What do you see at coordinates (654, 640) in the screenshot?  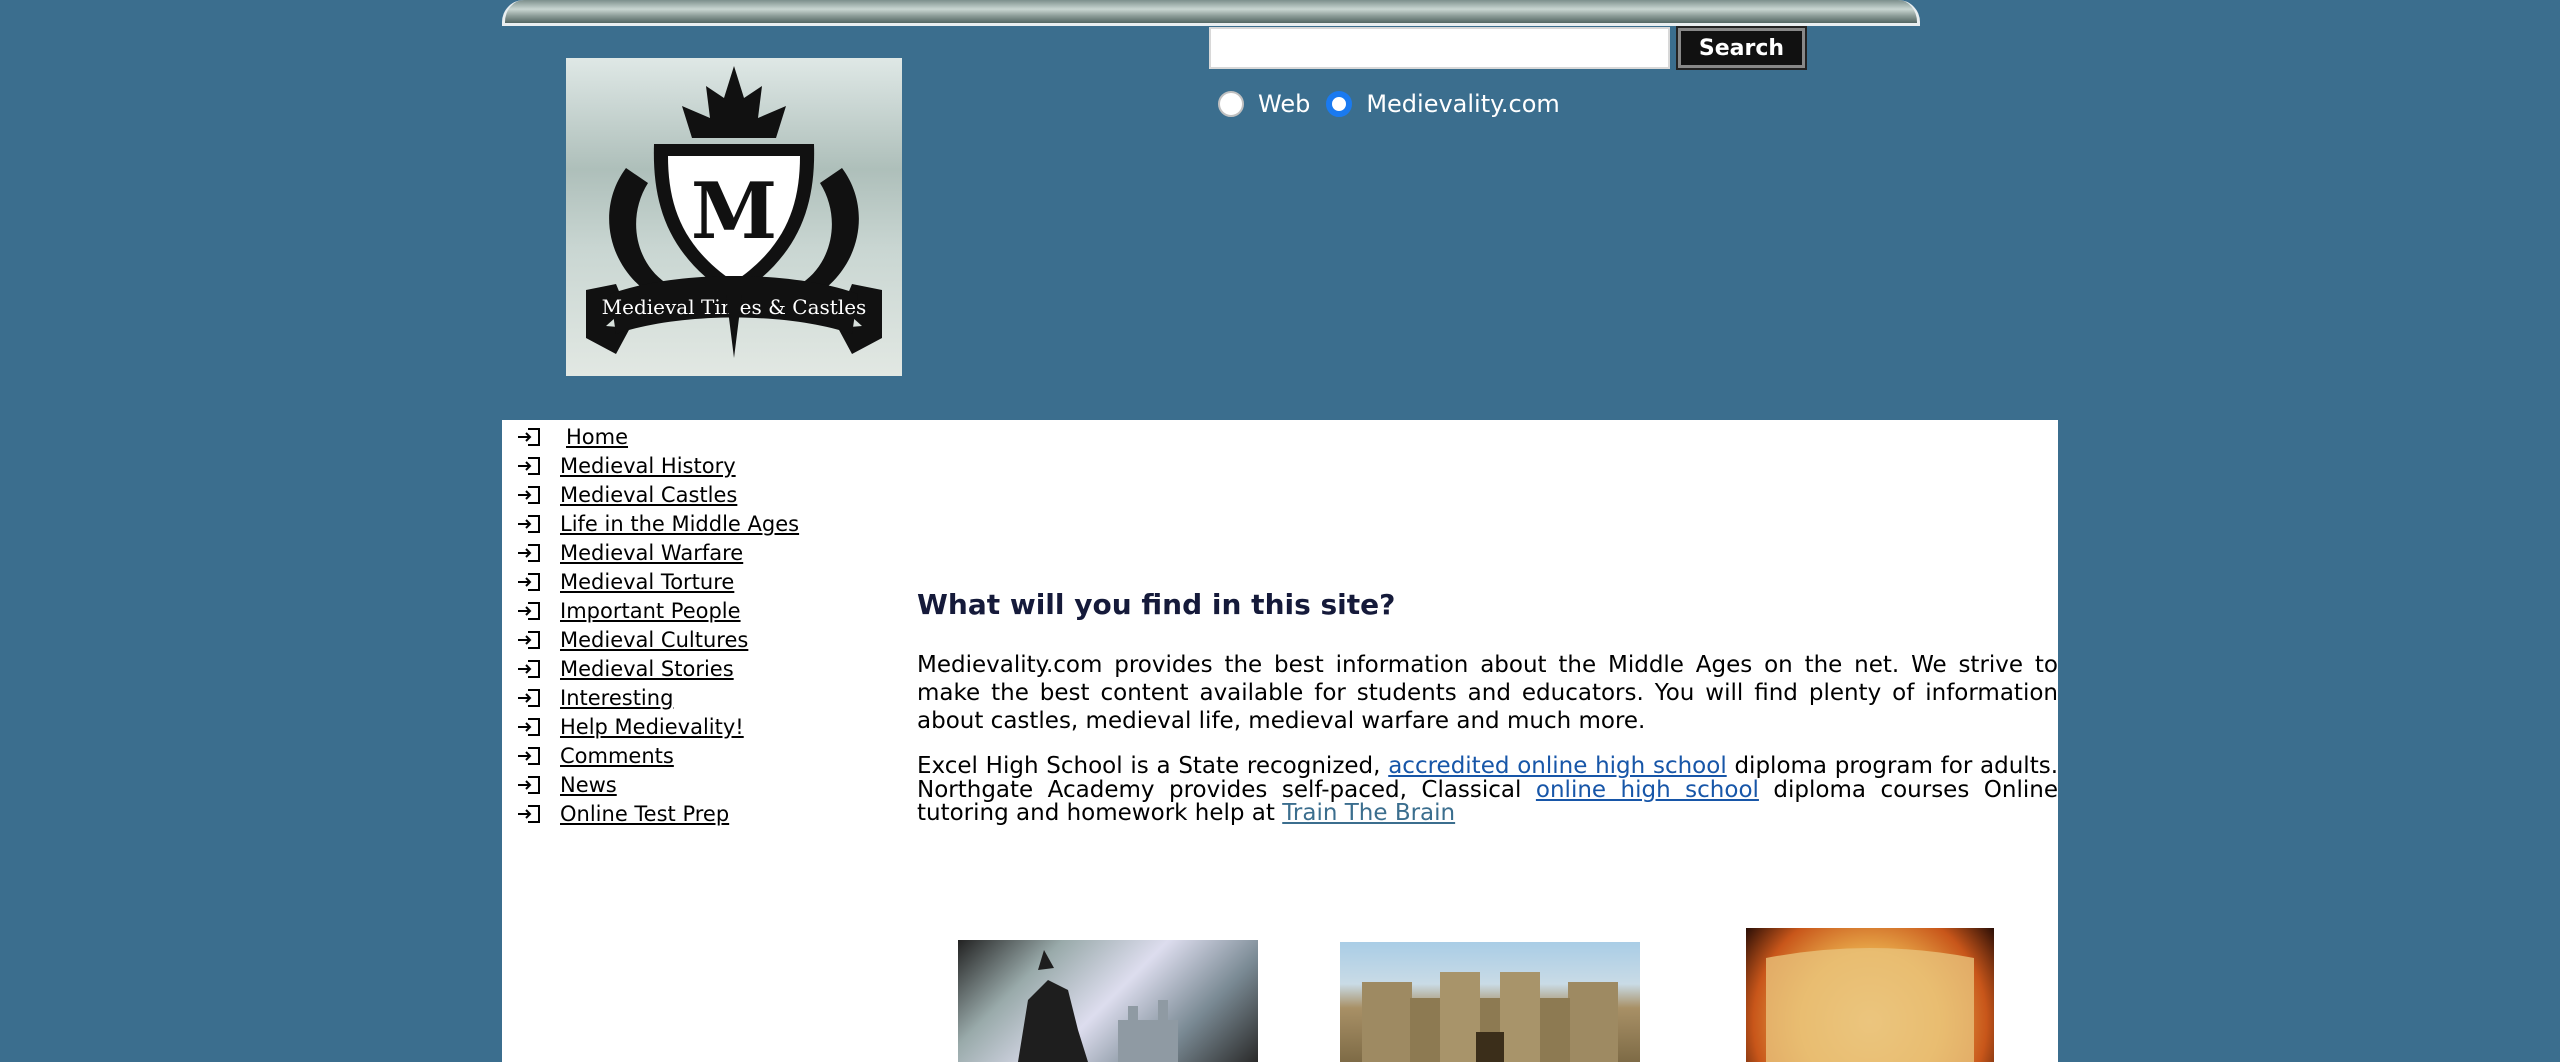 I see `sidebar-link-medieval-cultures: Medieval Cultures` at bounding box center [654, 640].